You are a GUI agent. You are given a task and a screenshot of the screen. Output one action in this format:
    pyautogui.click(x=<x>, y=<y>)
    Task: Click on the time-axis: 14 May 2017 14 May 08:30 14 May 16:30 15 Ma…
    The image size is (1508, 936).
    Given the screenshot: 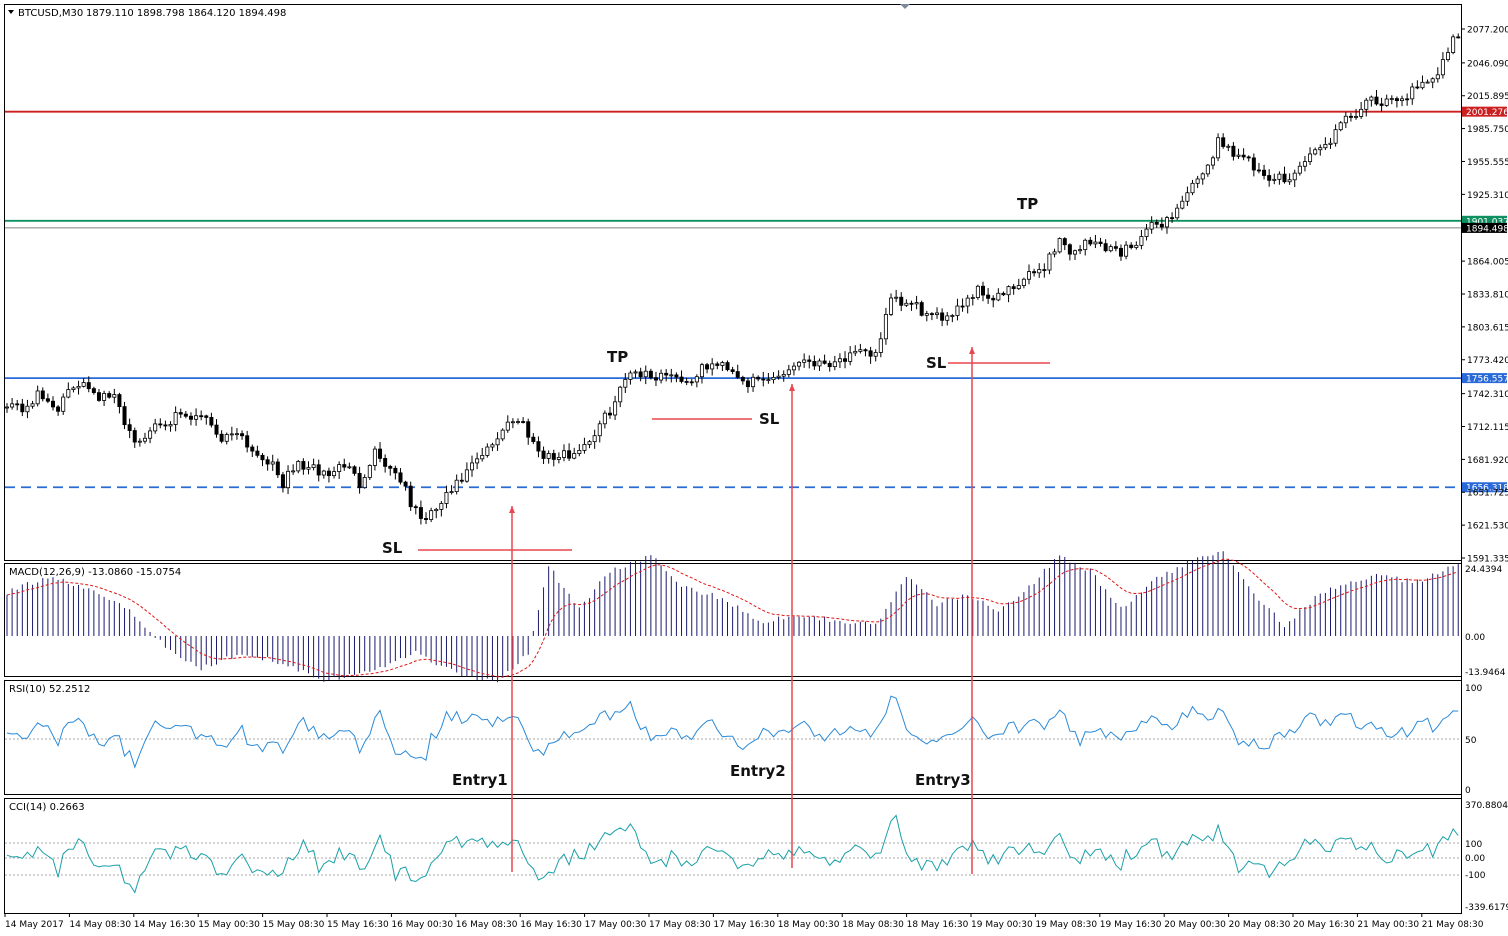 What is the action you would take?
    pyautogui.click(x=744, y=921)
    